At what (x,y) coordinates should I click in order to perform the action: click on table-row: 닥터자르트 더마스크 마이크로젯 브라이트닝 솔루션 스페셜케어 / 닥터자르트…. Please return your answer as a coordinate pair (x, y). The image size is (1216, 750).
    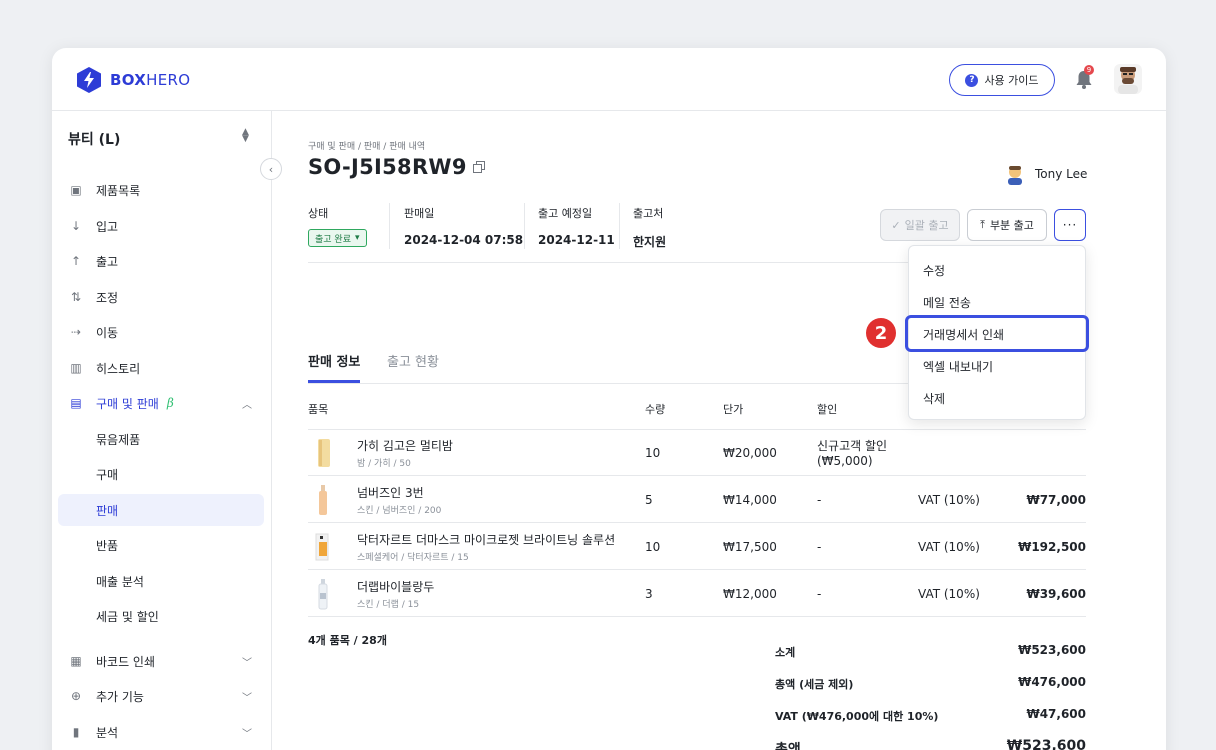
    Looking at the image, I should click on (697, 547).